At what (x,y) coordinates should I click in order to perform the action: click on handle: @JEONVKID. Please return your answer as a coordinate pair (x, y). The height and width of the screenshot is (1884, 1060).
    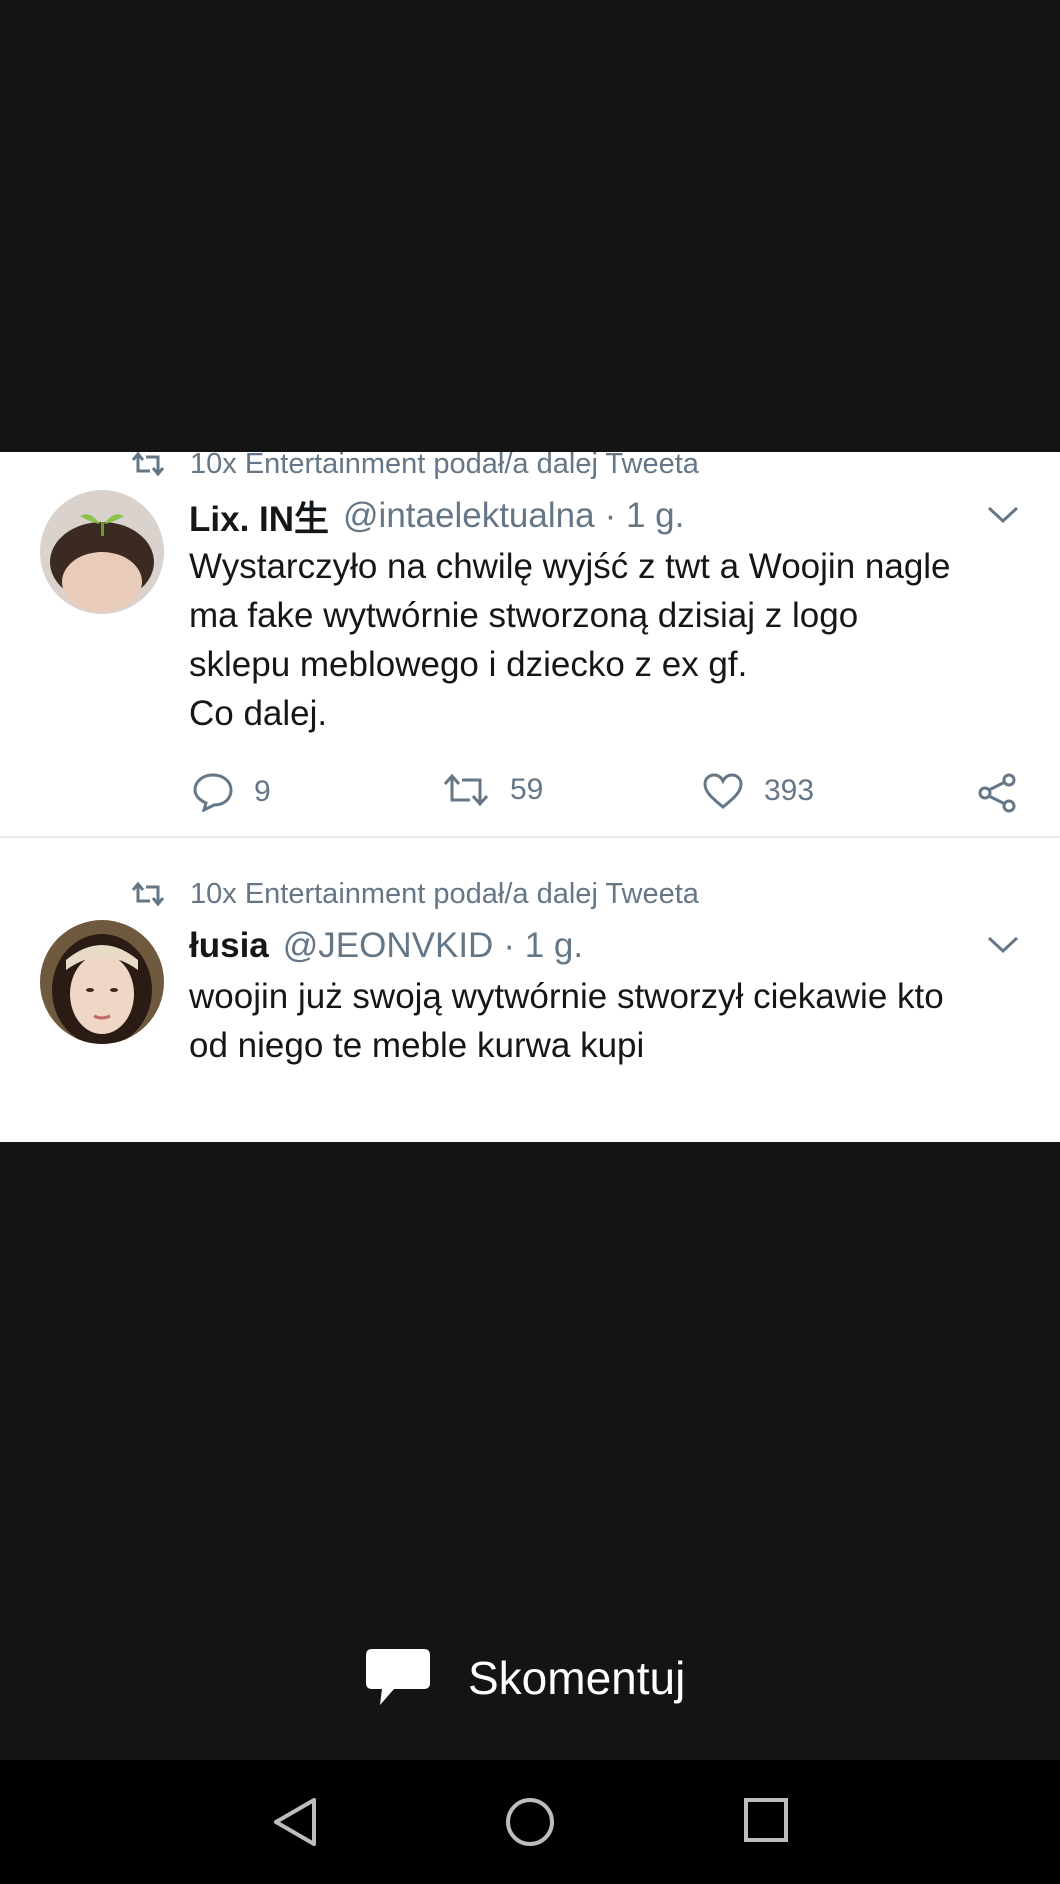
    Looking at the image, I should click on (388, 946).